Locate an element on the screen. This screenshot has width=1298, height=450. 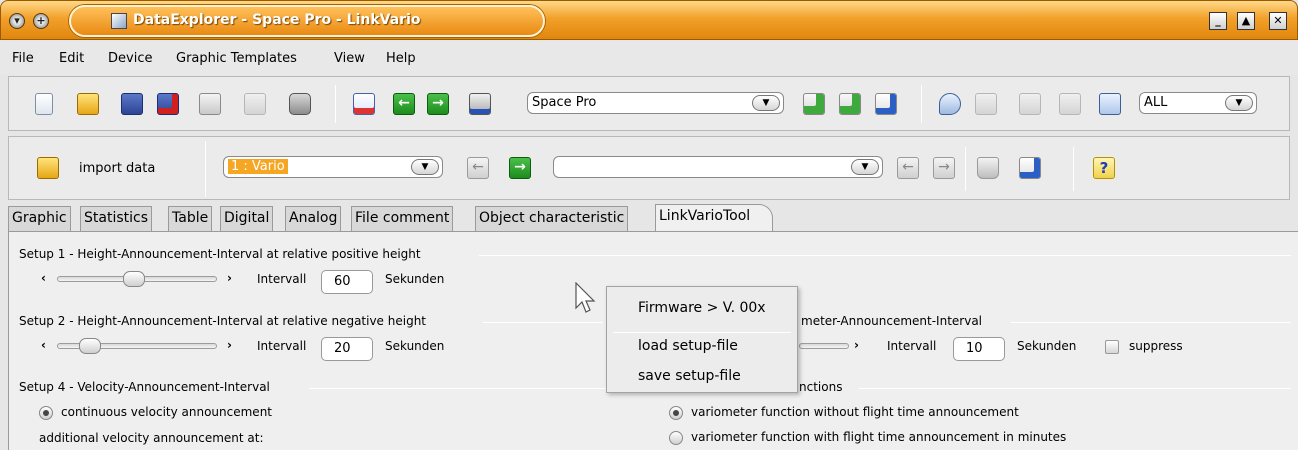
print-icon is located at coordinates (300, 104).